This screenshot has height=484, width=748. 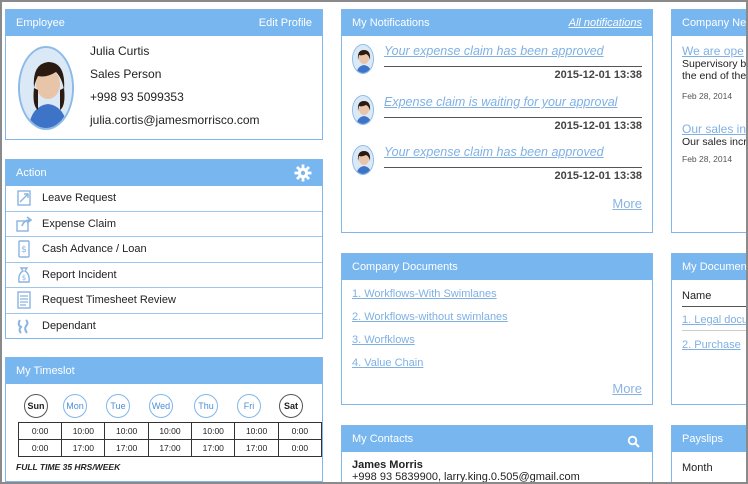 What do you see at coordinates (45, 371) in the screenshot?
I see `timeslot-title: My Timeslot` at bounding box center [45, 371].